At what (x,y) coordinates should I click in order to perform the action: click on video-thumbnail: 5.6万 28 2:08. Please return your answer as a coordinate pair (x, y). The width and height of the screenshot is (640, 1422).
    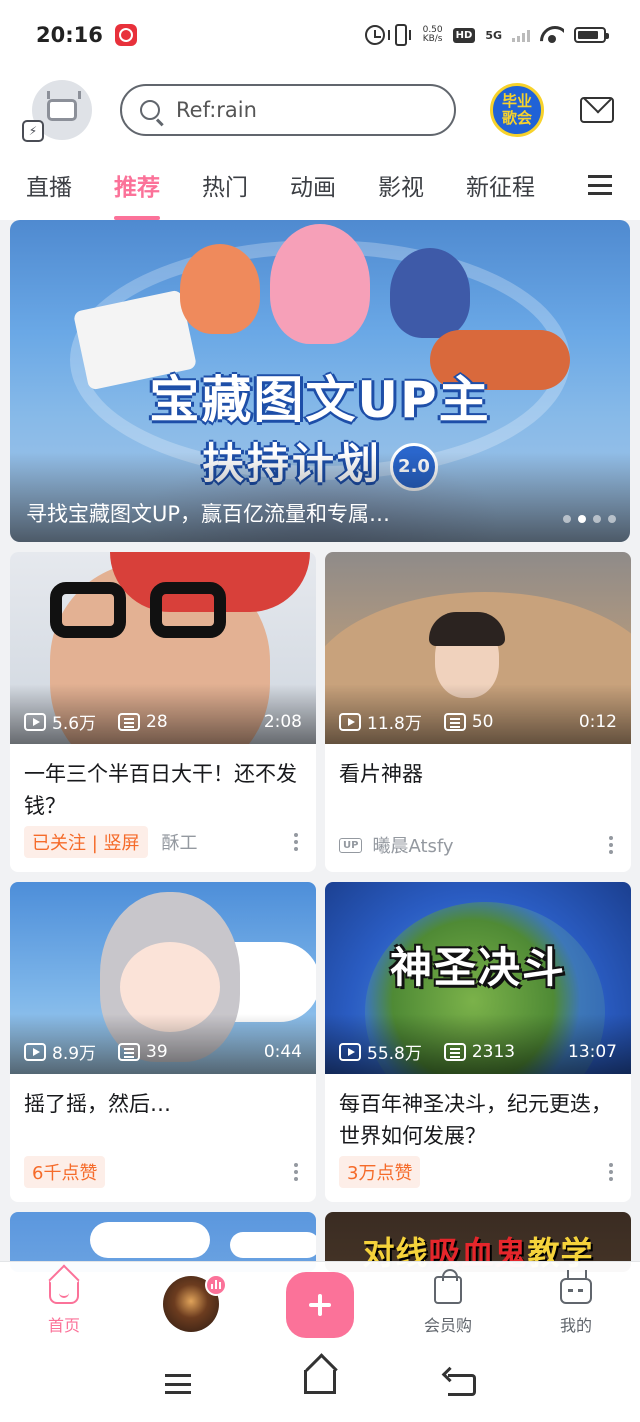
    Looking at the image, I should click on (163, 648).